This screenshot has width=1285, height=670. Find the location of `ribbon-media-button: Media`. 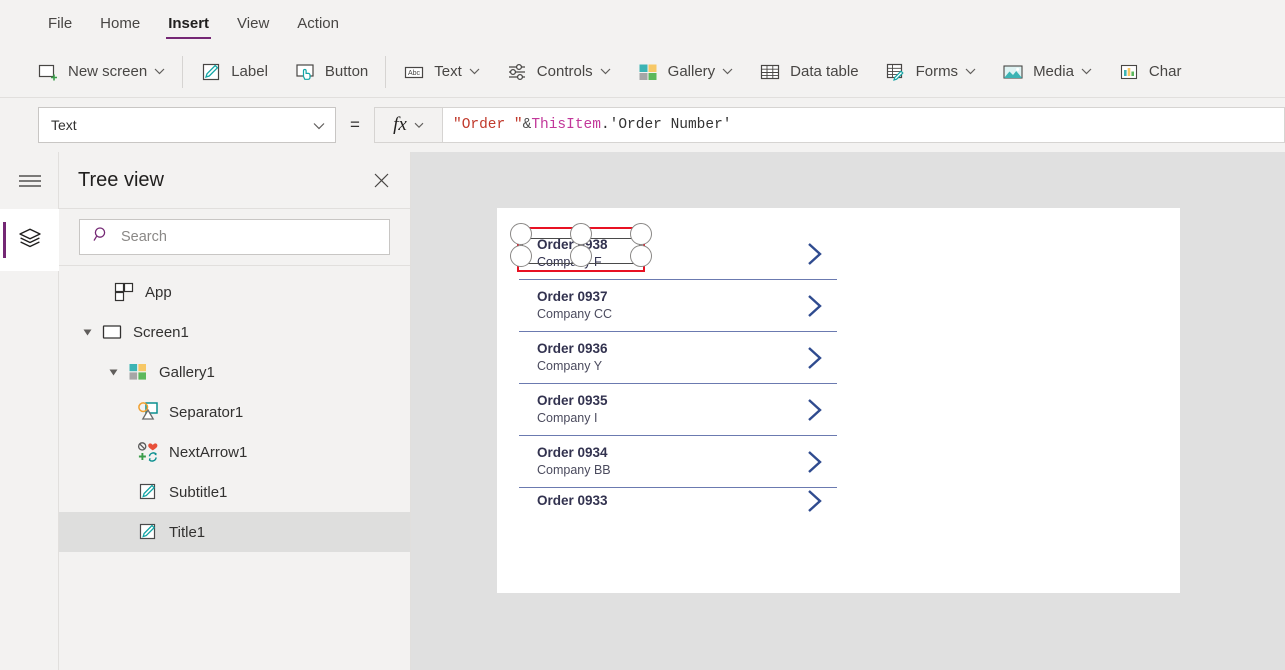

ribbon-media-button: Media is located at coordinates (1047, 71).